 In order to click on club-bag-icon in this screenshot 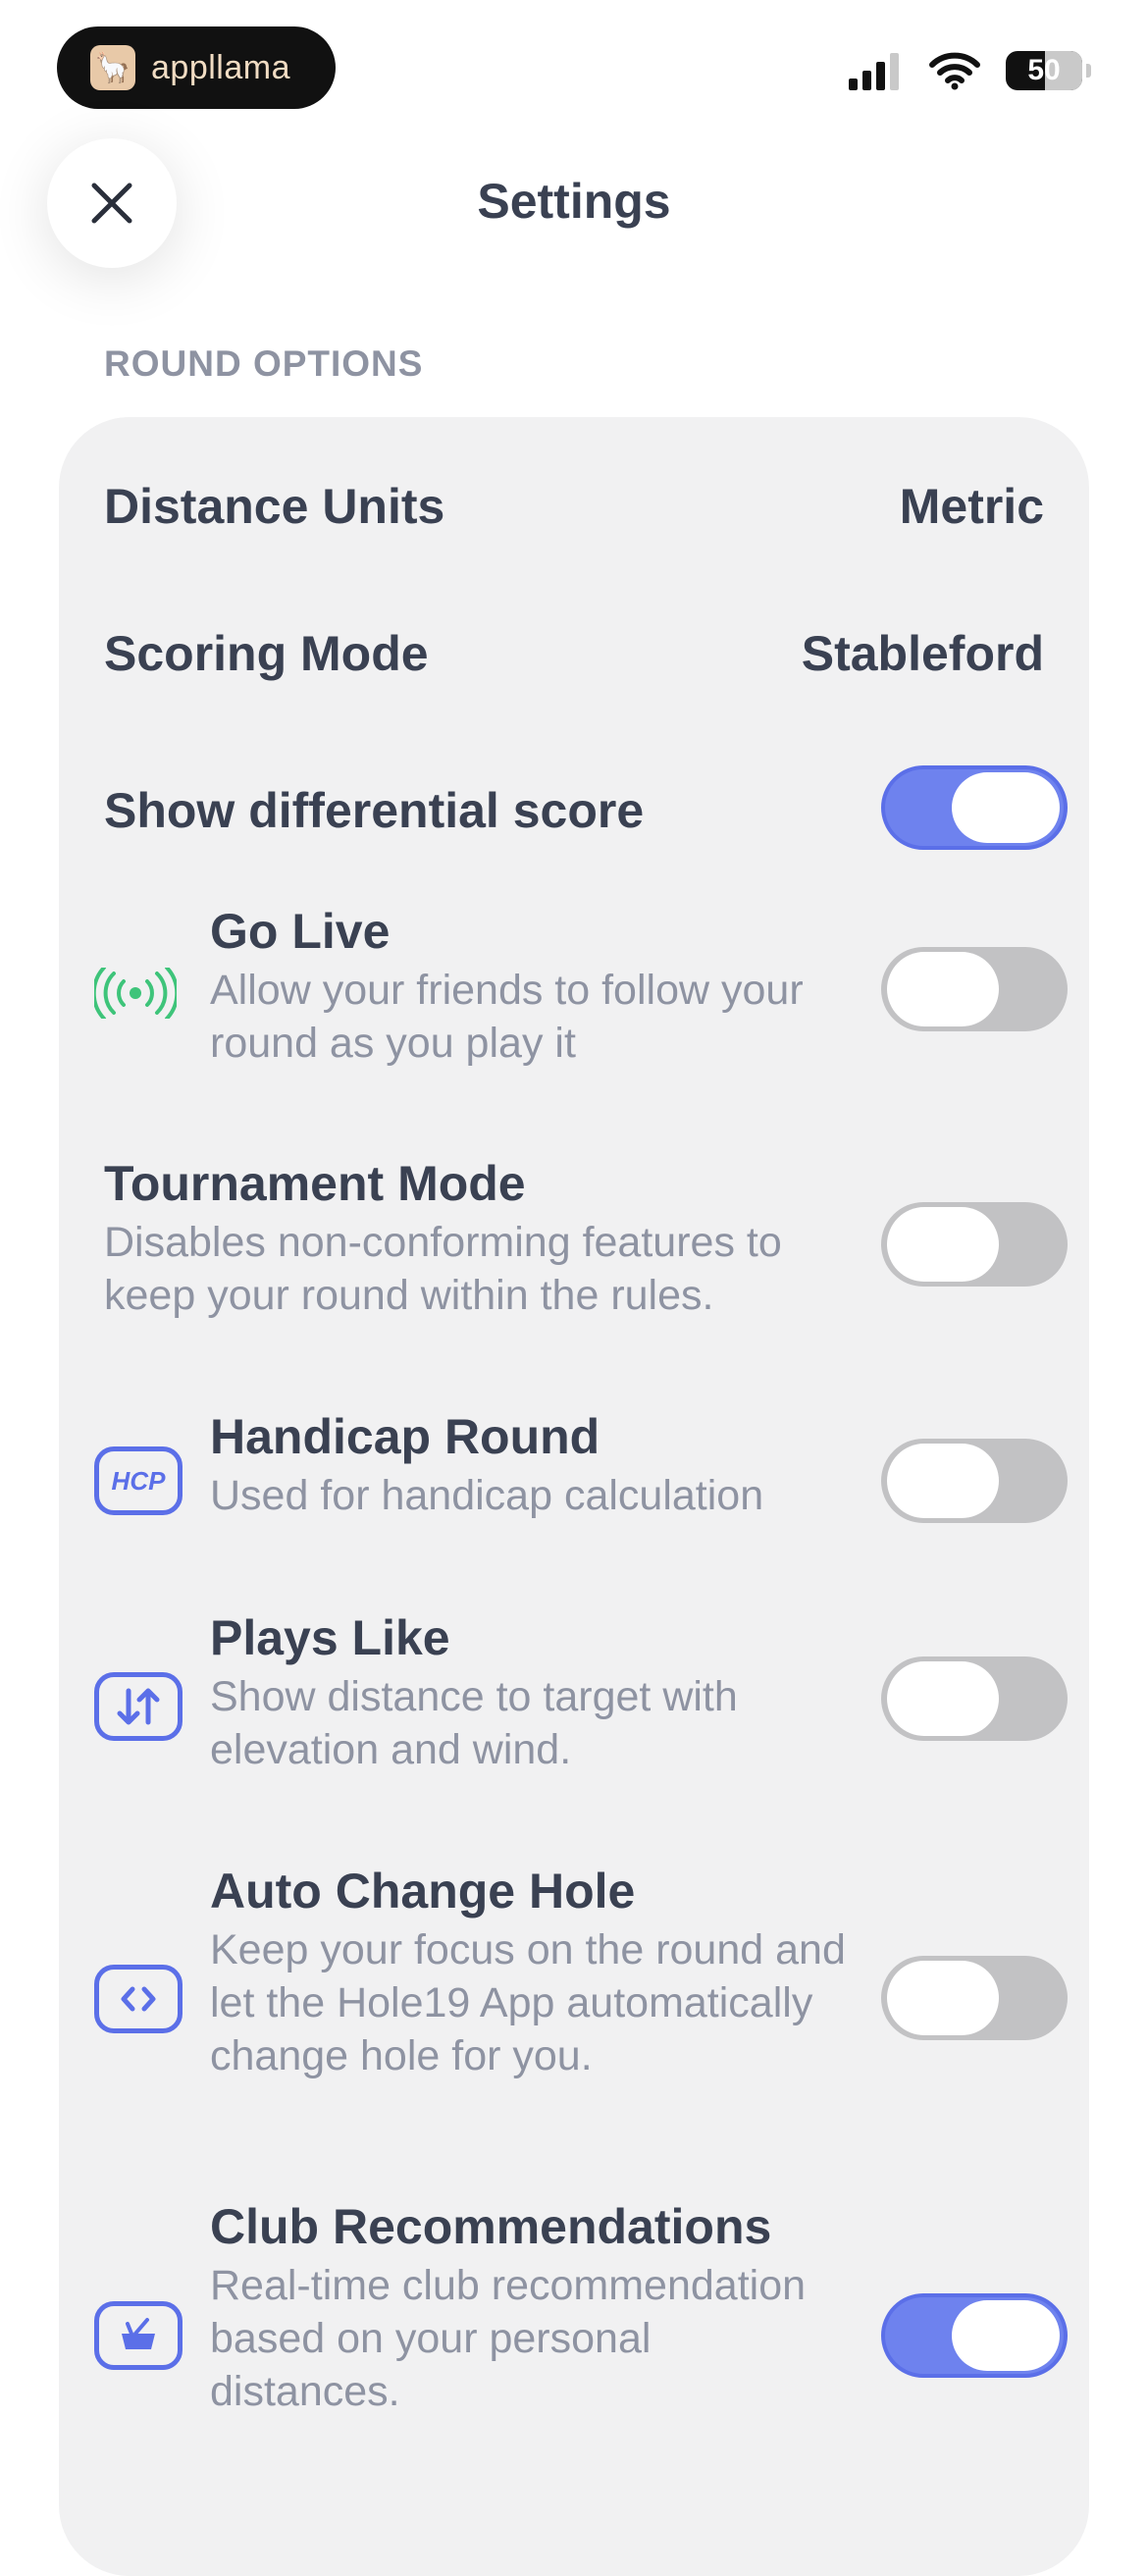, I will do `click(138, 2335)`.